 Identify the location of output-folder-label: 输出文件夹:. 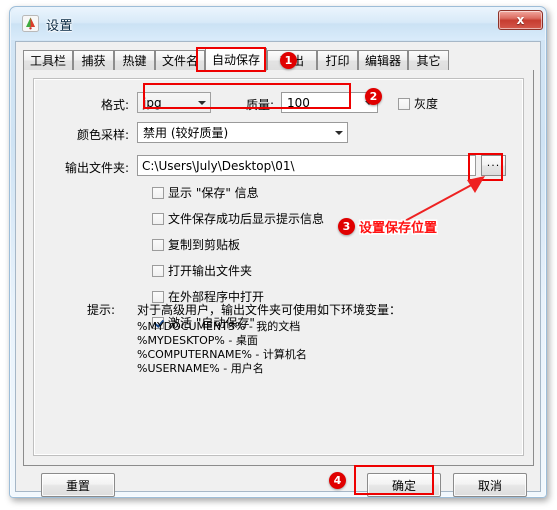
(96, 168).